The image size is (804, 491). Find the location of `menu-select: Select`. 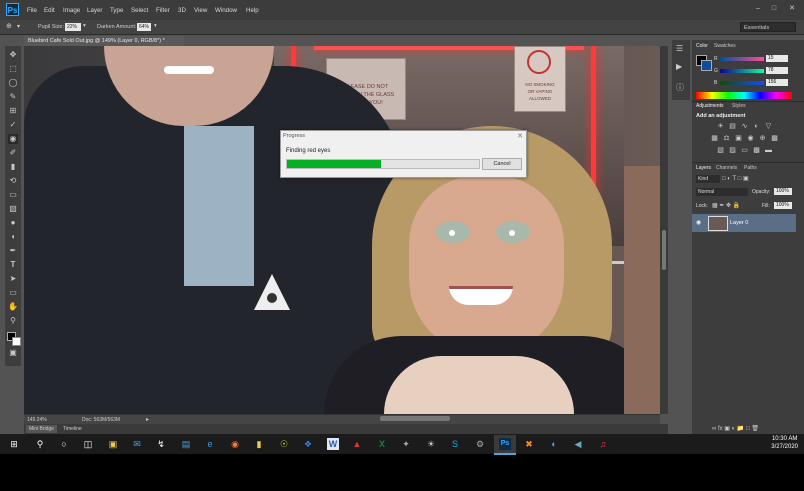

menu-select: Select is located at coordinates (139, 10).